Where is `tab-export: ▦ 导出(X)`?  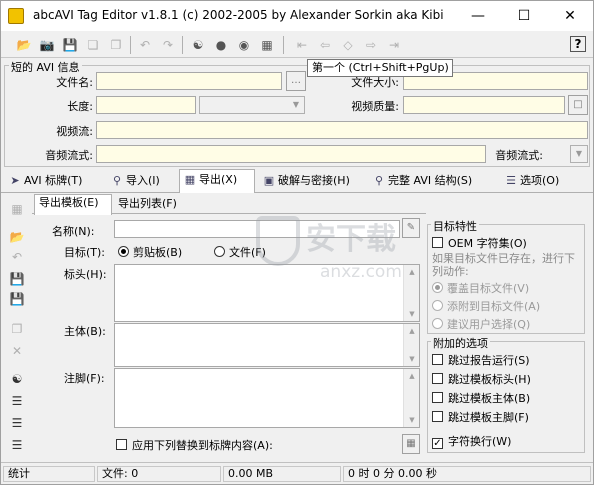
tab-export: ▦ 导出(X) is located at coordinates (217, 181).